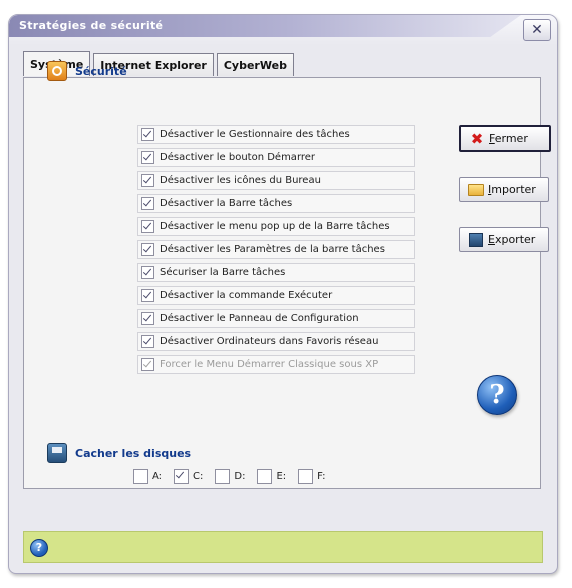 The width and height of the screenshot is (572, 588). I want to click on import-button-label: Importer, so click(512, 189).